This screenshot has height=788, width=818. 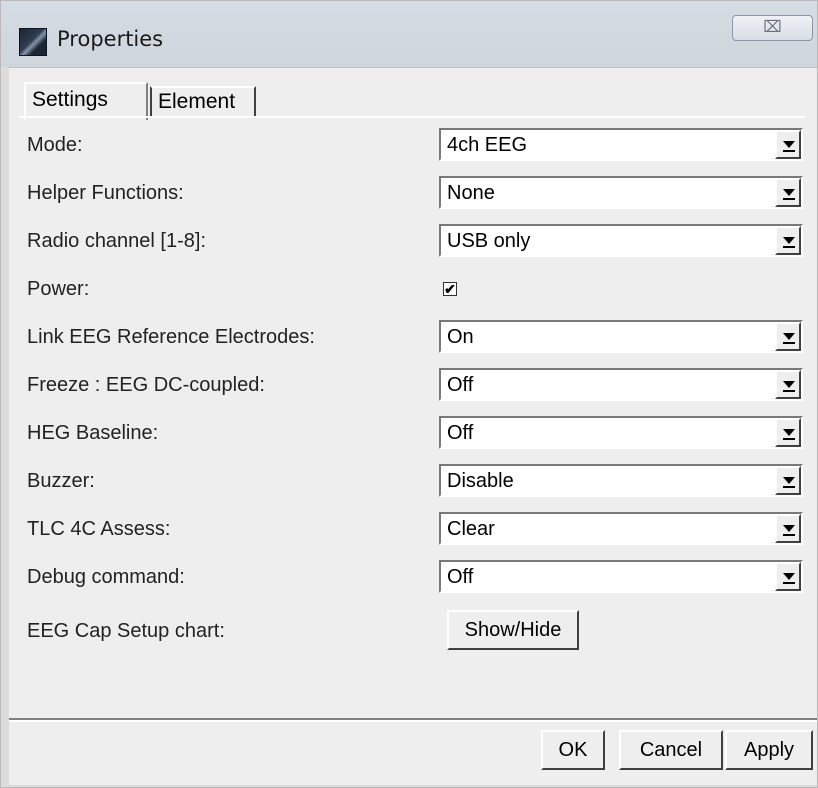 I want to click on close-button: ⌧, so click(x=772, y=28).